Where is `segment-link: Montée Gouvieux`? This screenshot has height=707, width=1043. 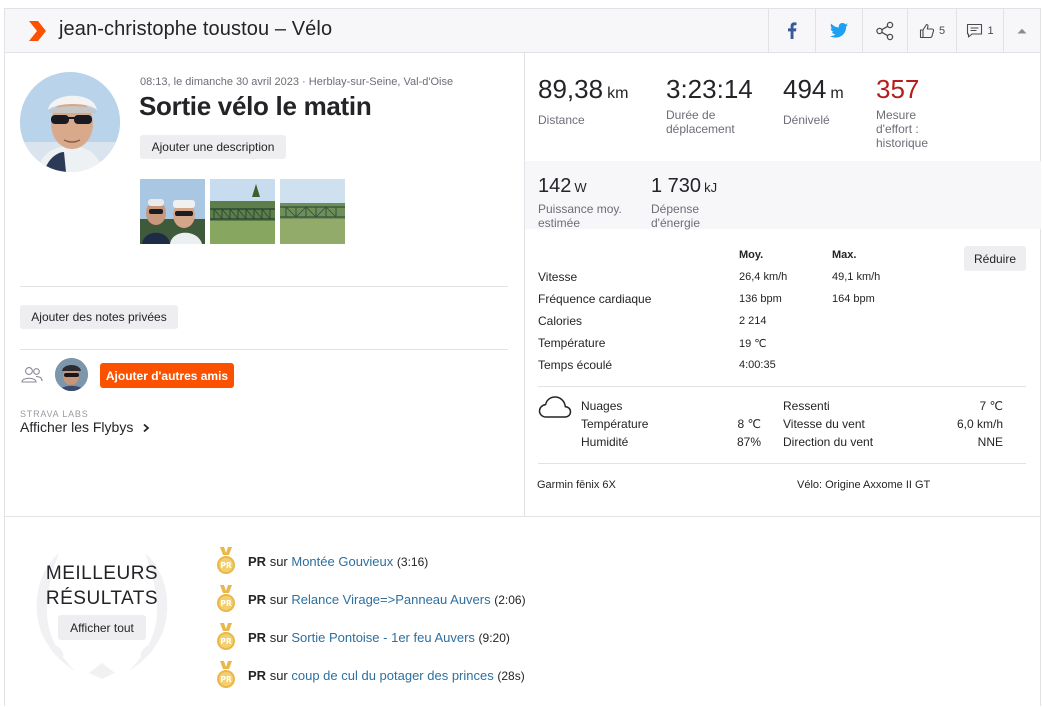 segment-link: Montée Gouvieux is located at coordinates (342, 561).